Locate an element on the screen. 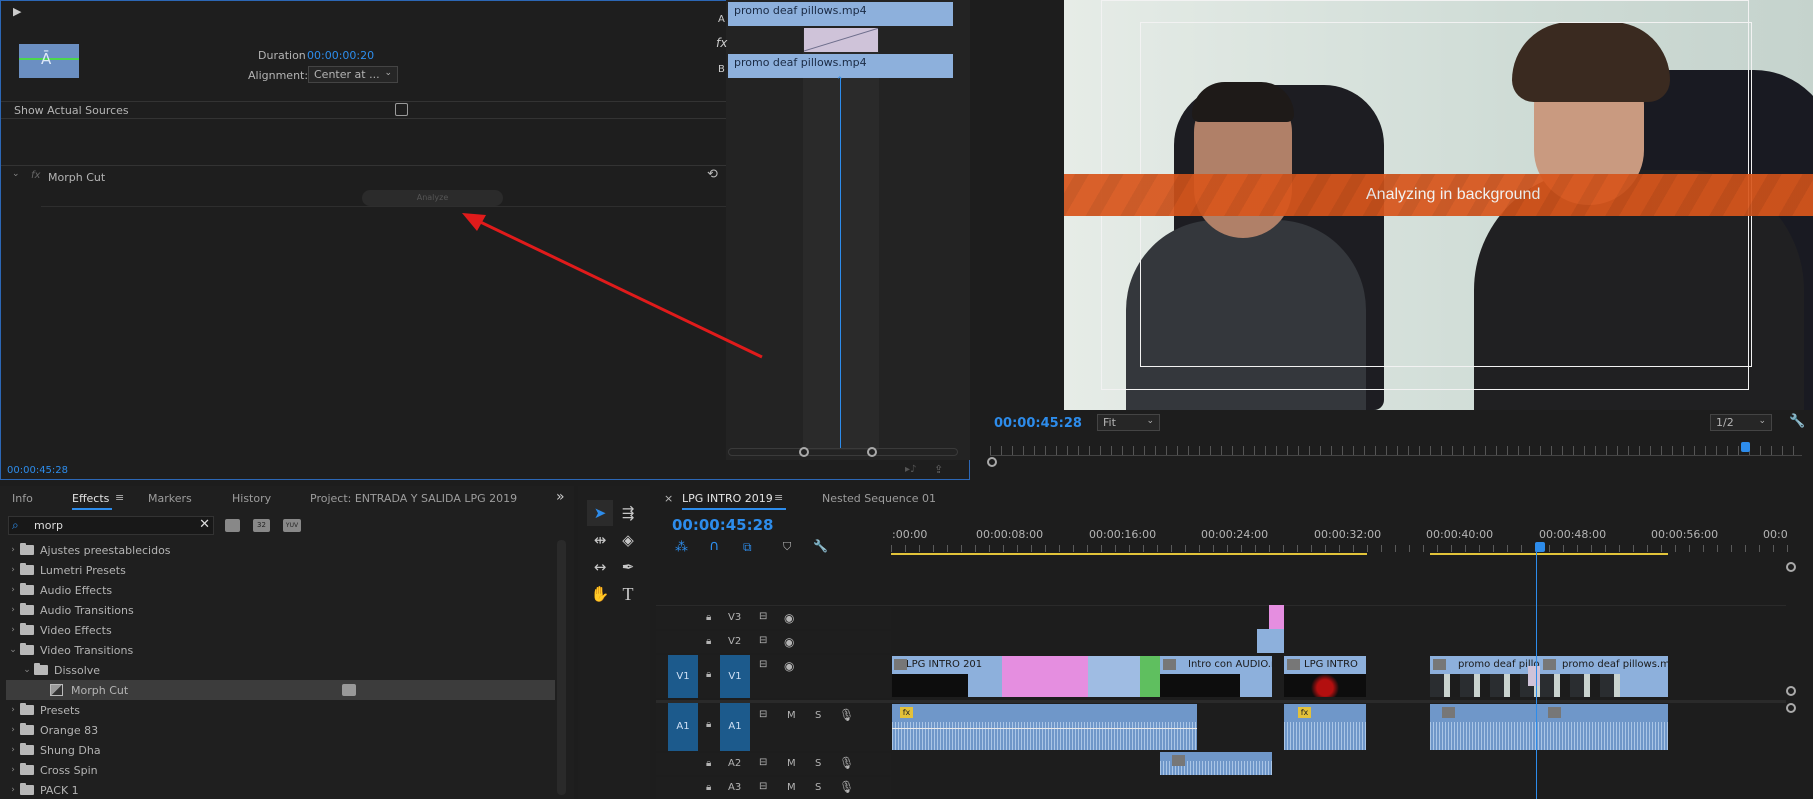 This screenshot has height=799, width=1813. v1-clip-intro-audio: Intro con AUDIO.mp is located at coordinates (1216, 676).